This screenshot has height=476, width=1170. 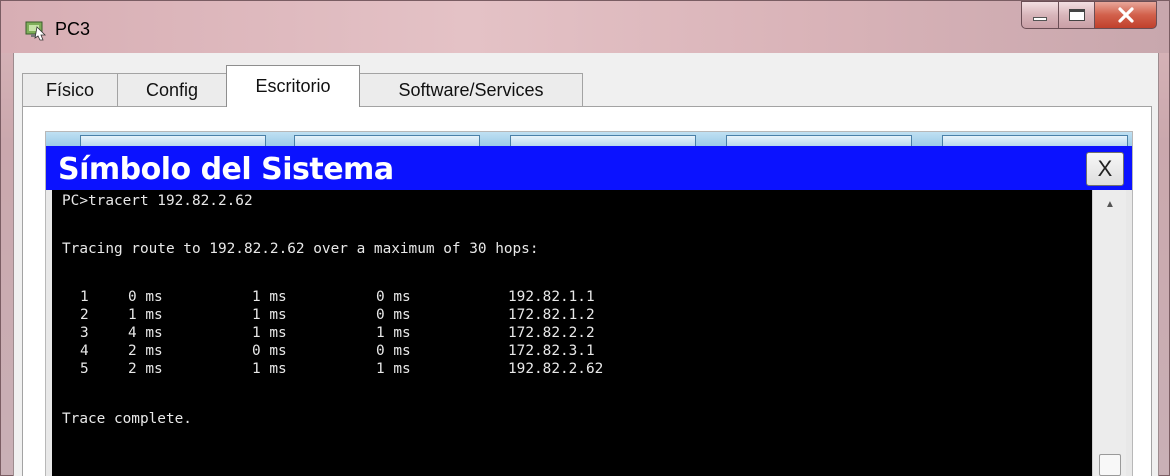 What do you see at coordinates (551, 351) in the screenshot?
I see `hop-address: 172.82.3.1` at bounding box center [551, 351].